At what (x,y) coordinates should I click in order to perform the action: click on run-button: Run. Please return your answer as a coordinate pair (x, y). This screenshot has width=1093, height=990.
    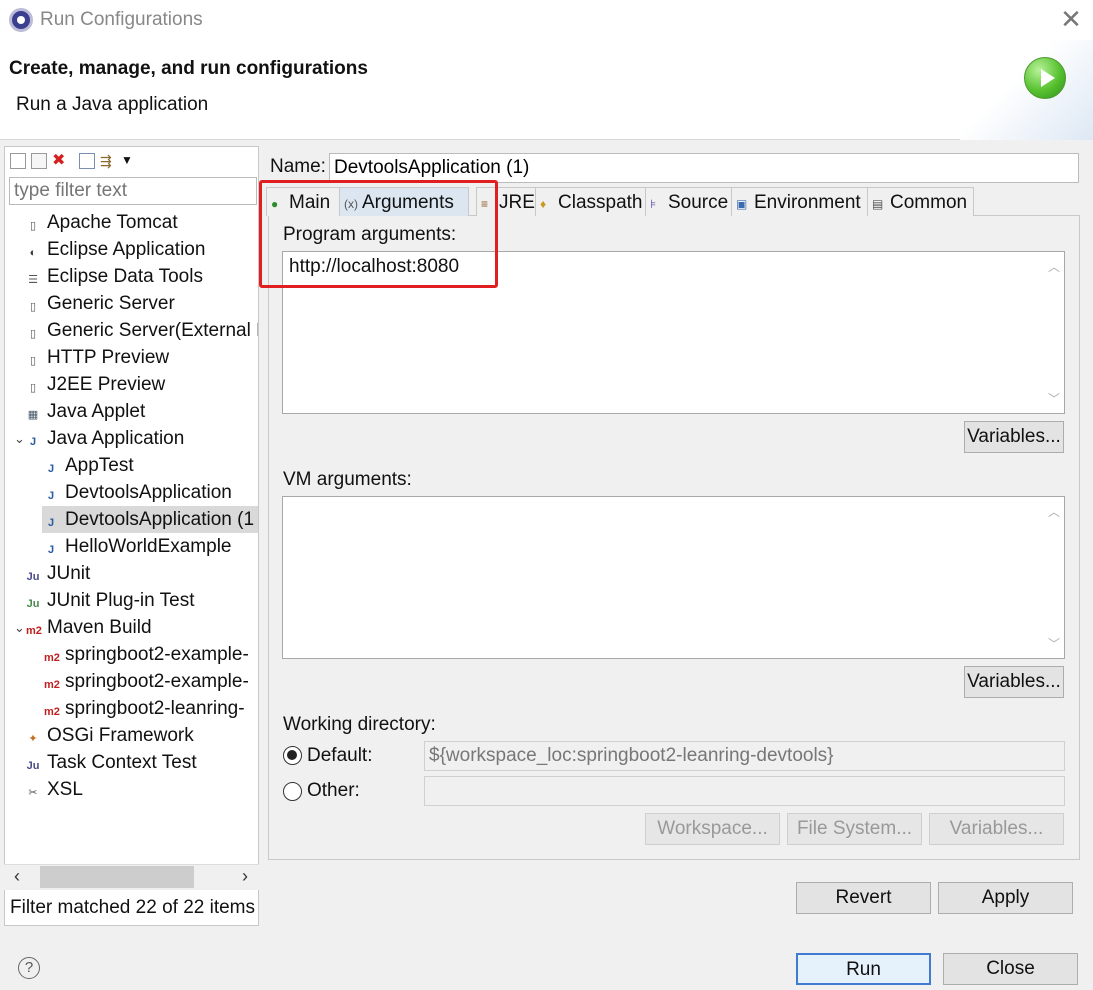
    Looking at the image, I should click on (863, 969).